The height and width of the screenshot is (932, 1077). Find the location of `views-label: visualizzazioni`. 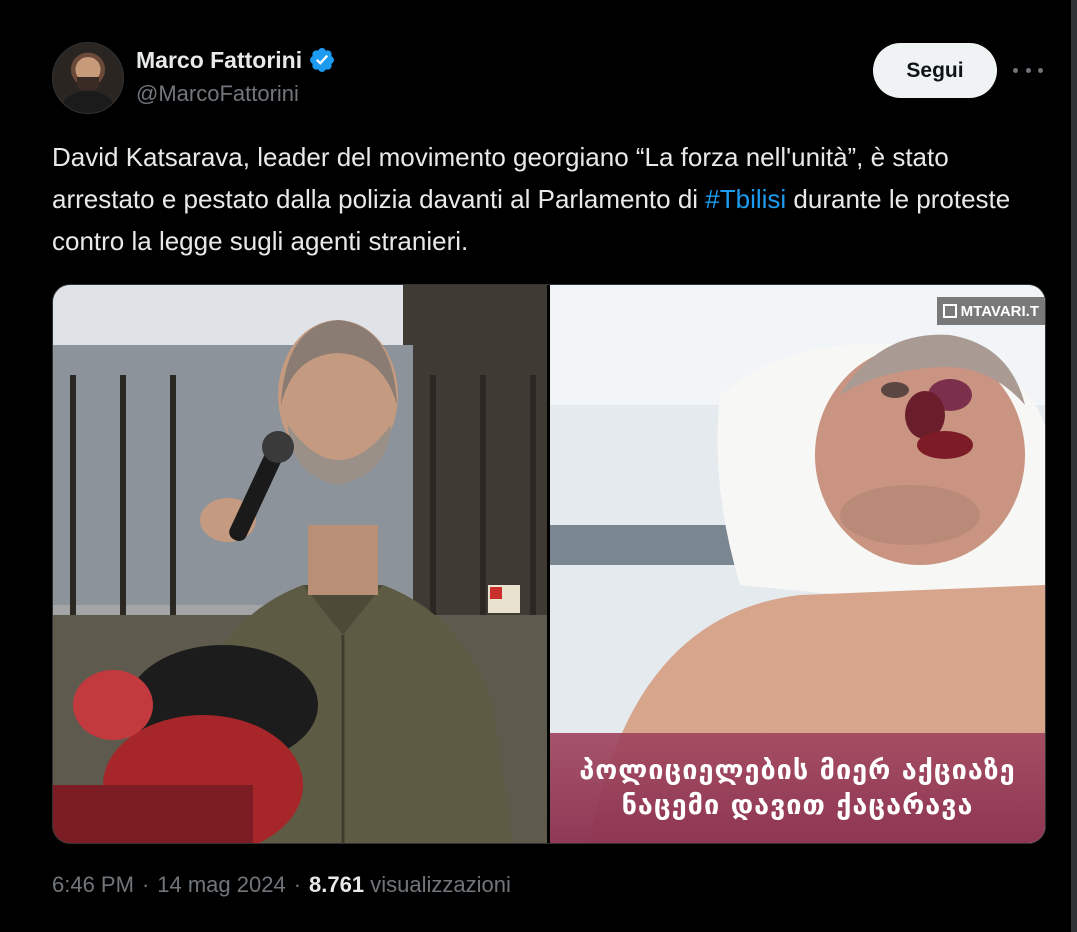

views-label: visualizzazioni is located at coordinates (440, 884).